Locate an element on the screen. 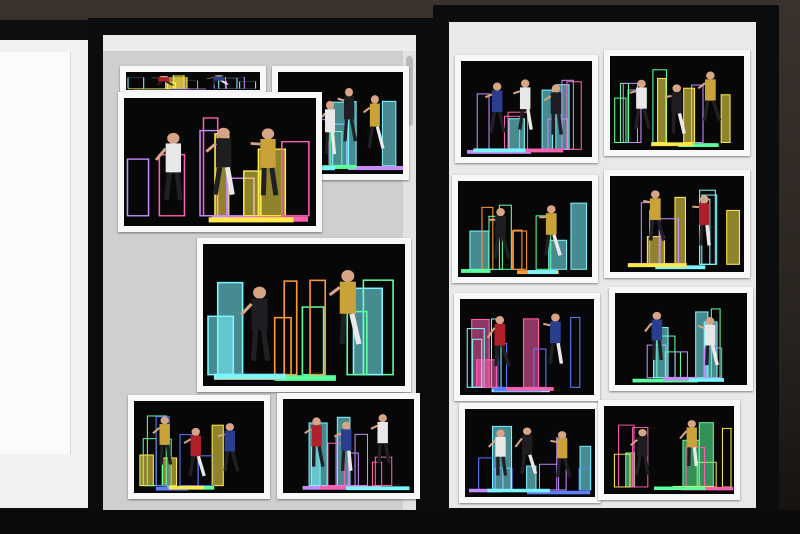 The width and height of the screenshot is (800, 534). middle-window-titlebar is located at coordinates (259, 43).